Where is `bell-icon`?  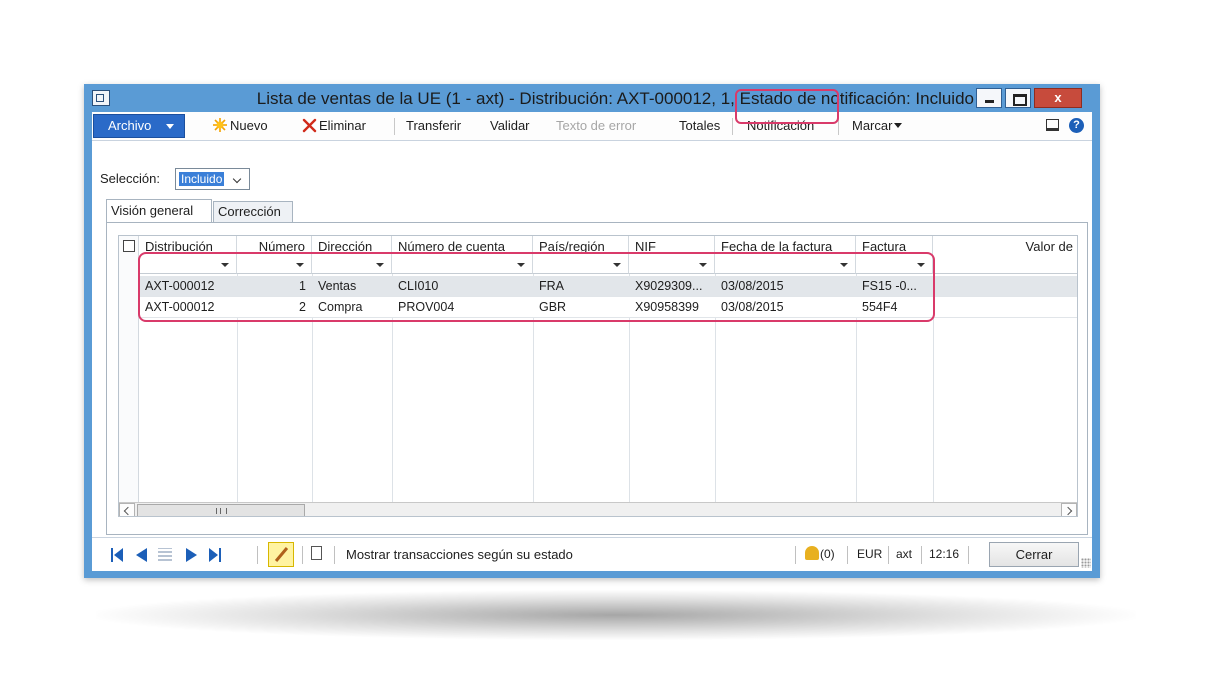 bell-icon is located at coordinates (812, 553).